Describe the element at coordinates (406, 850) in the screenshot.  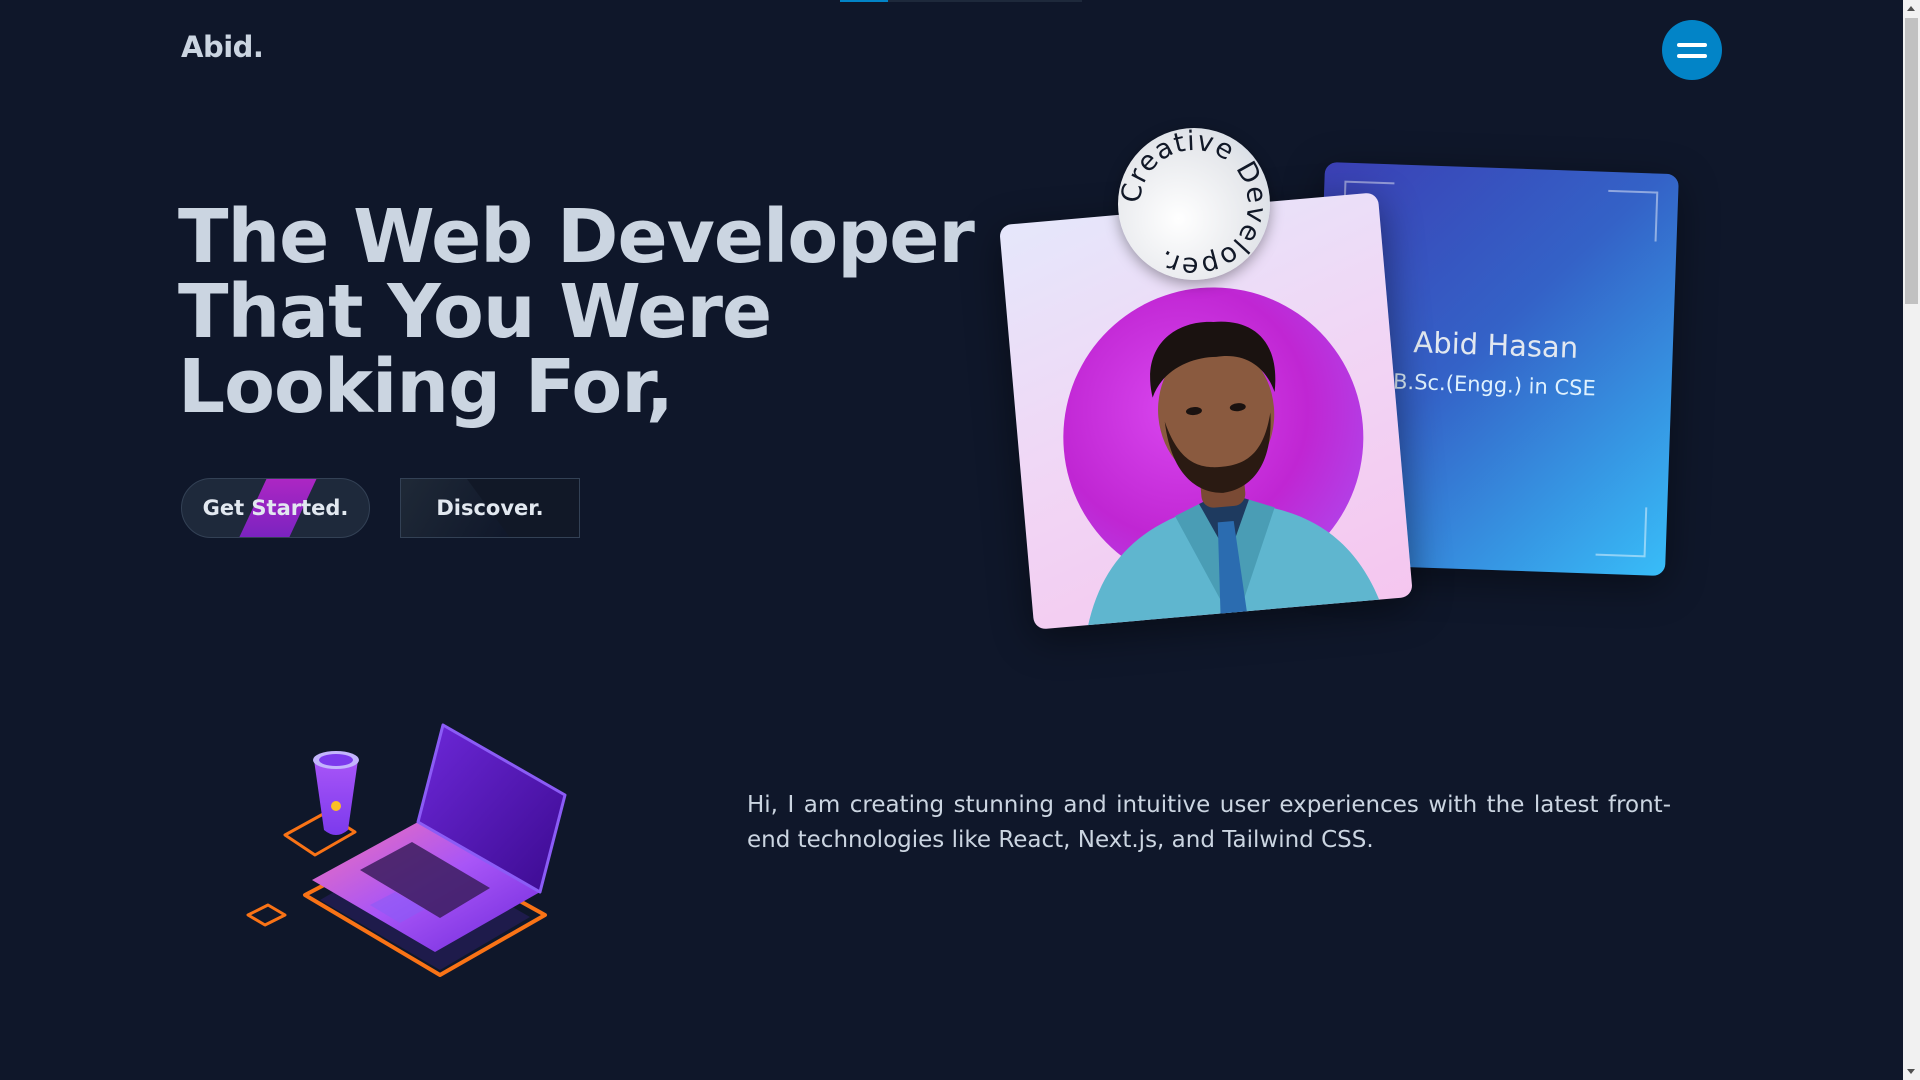
I see `laptop-illustration` at that location.